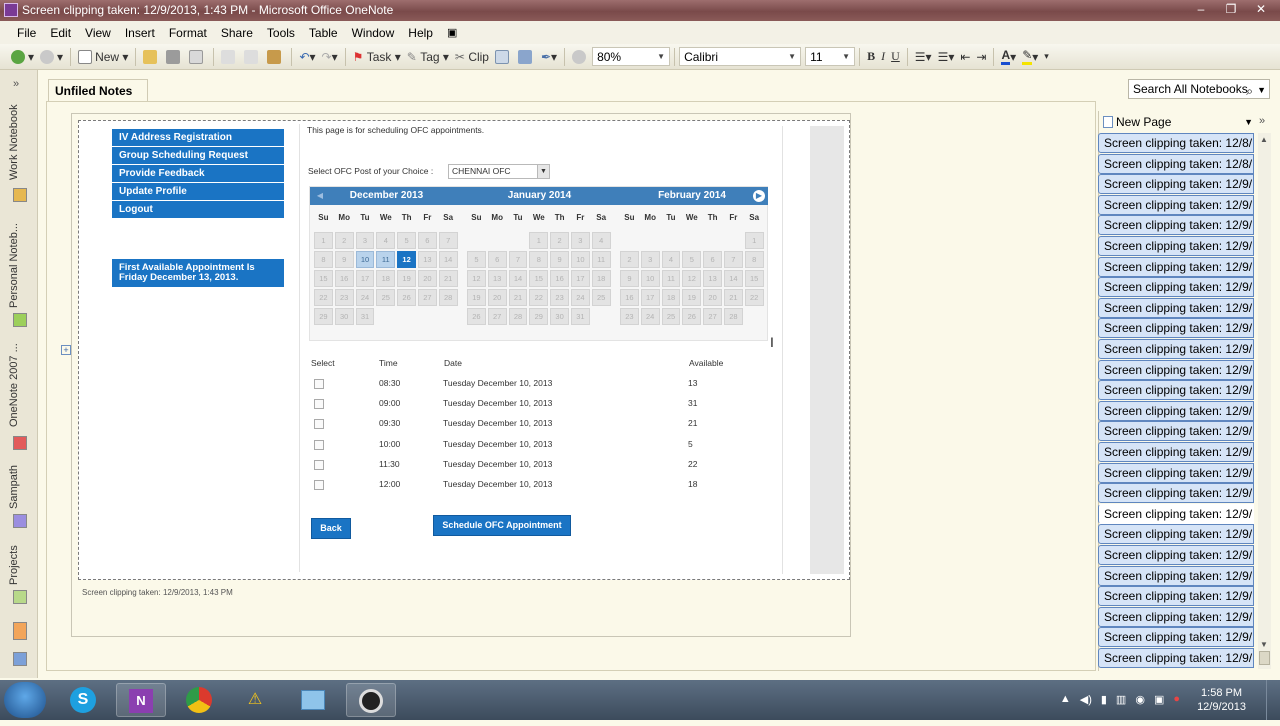 The width and height of the screenshot is (1280, 726). Describe the element at coordinates (25, 700) in the screenshot. I see `start-button` at that location.